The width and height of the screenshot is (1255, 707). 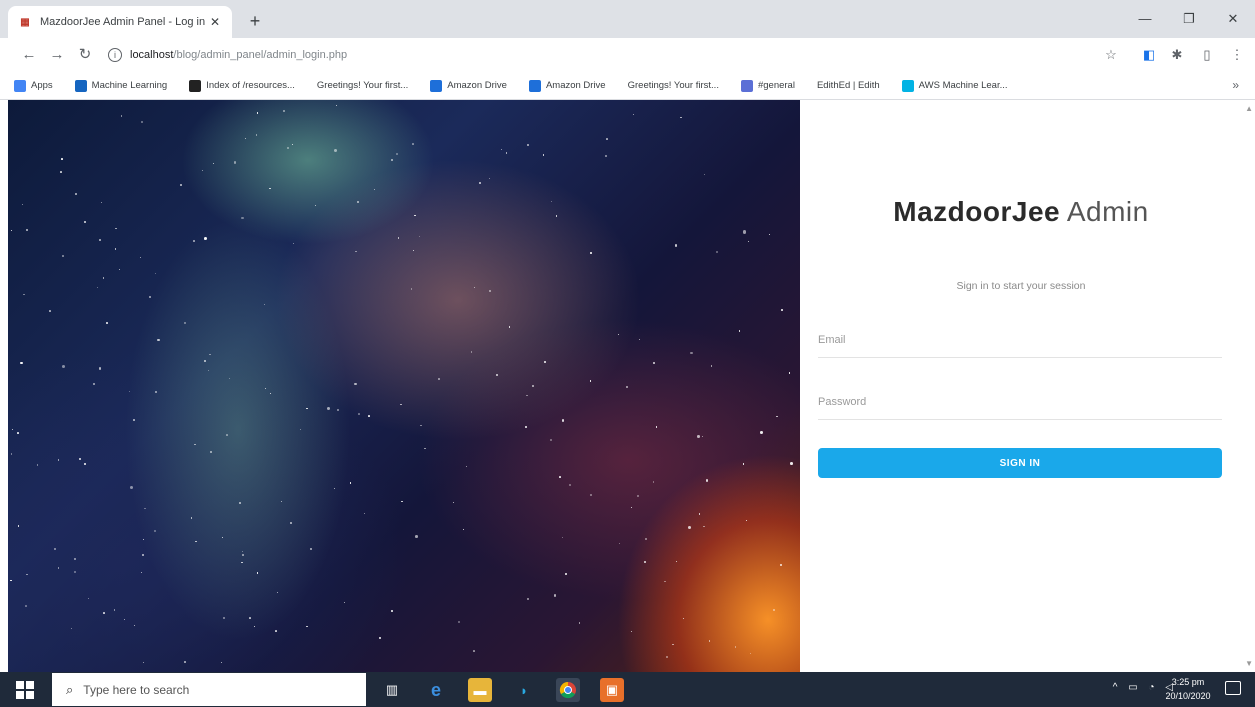 I want to click on profile-icon: ▯, so click(x=1207, y=55).